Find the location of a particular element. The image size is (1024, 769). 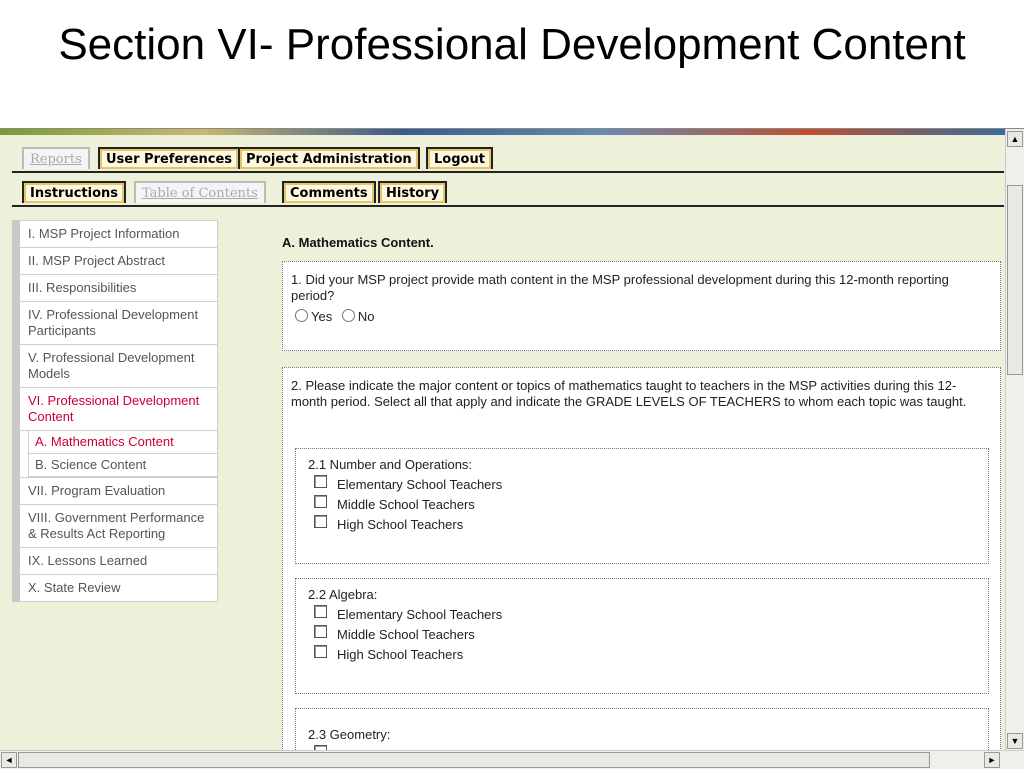

radio-no is located at coordinates (348, 315).